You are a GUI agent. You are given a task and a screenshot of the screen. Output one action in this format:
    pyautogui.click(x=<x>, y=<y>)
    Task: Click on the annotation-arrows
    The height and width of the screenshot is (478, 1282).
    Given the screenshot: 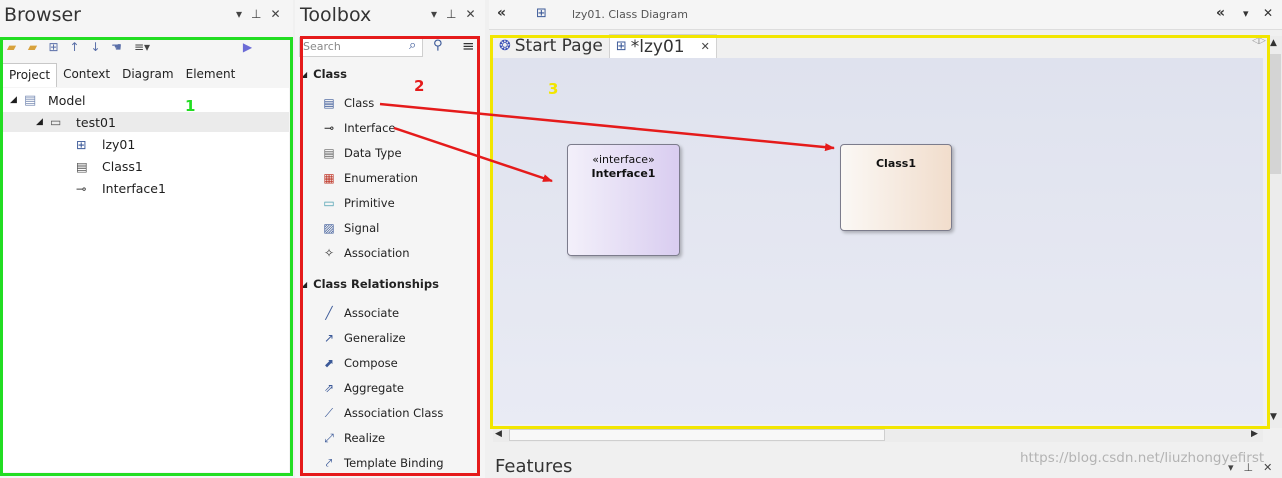 What is the action you would take?
    pyautogui.click(x=607, y=142)
    